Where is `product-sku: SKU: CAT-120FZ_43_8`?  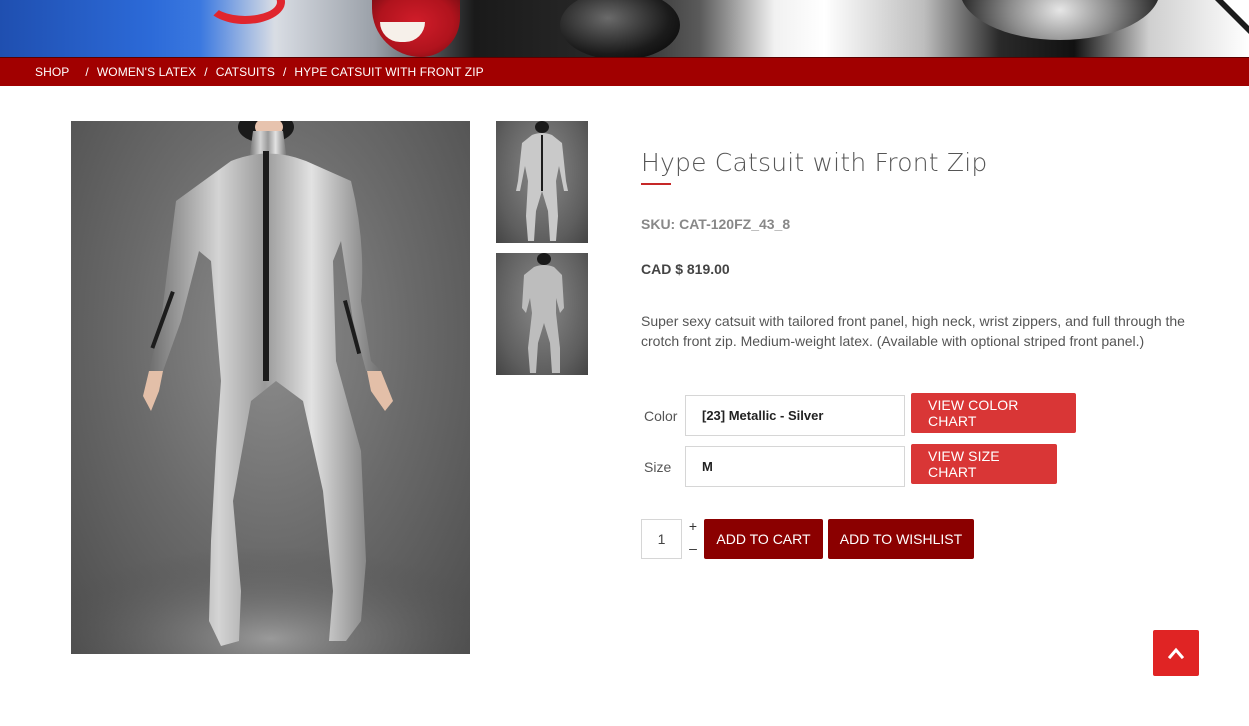 product-sku: SKU: CAT-120FZ_43_8 is located at coordinates (716, 224).